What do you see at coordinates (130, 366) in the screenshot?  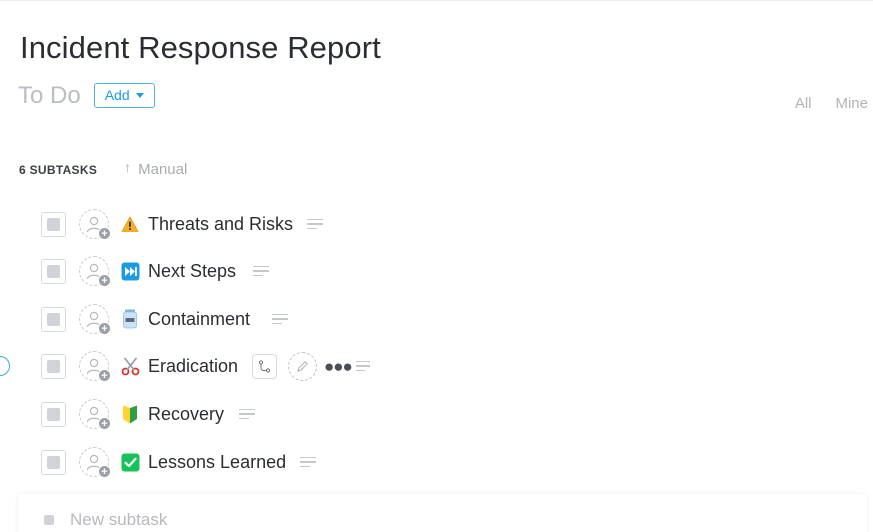 I see `scissors-icon` at bounding box center [130, 366].